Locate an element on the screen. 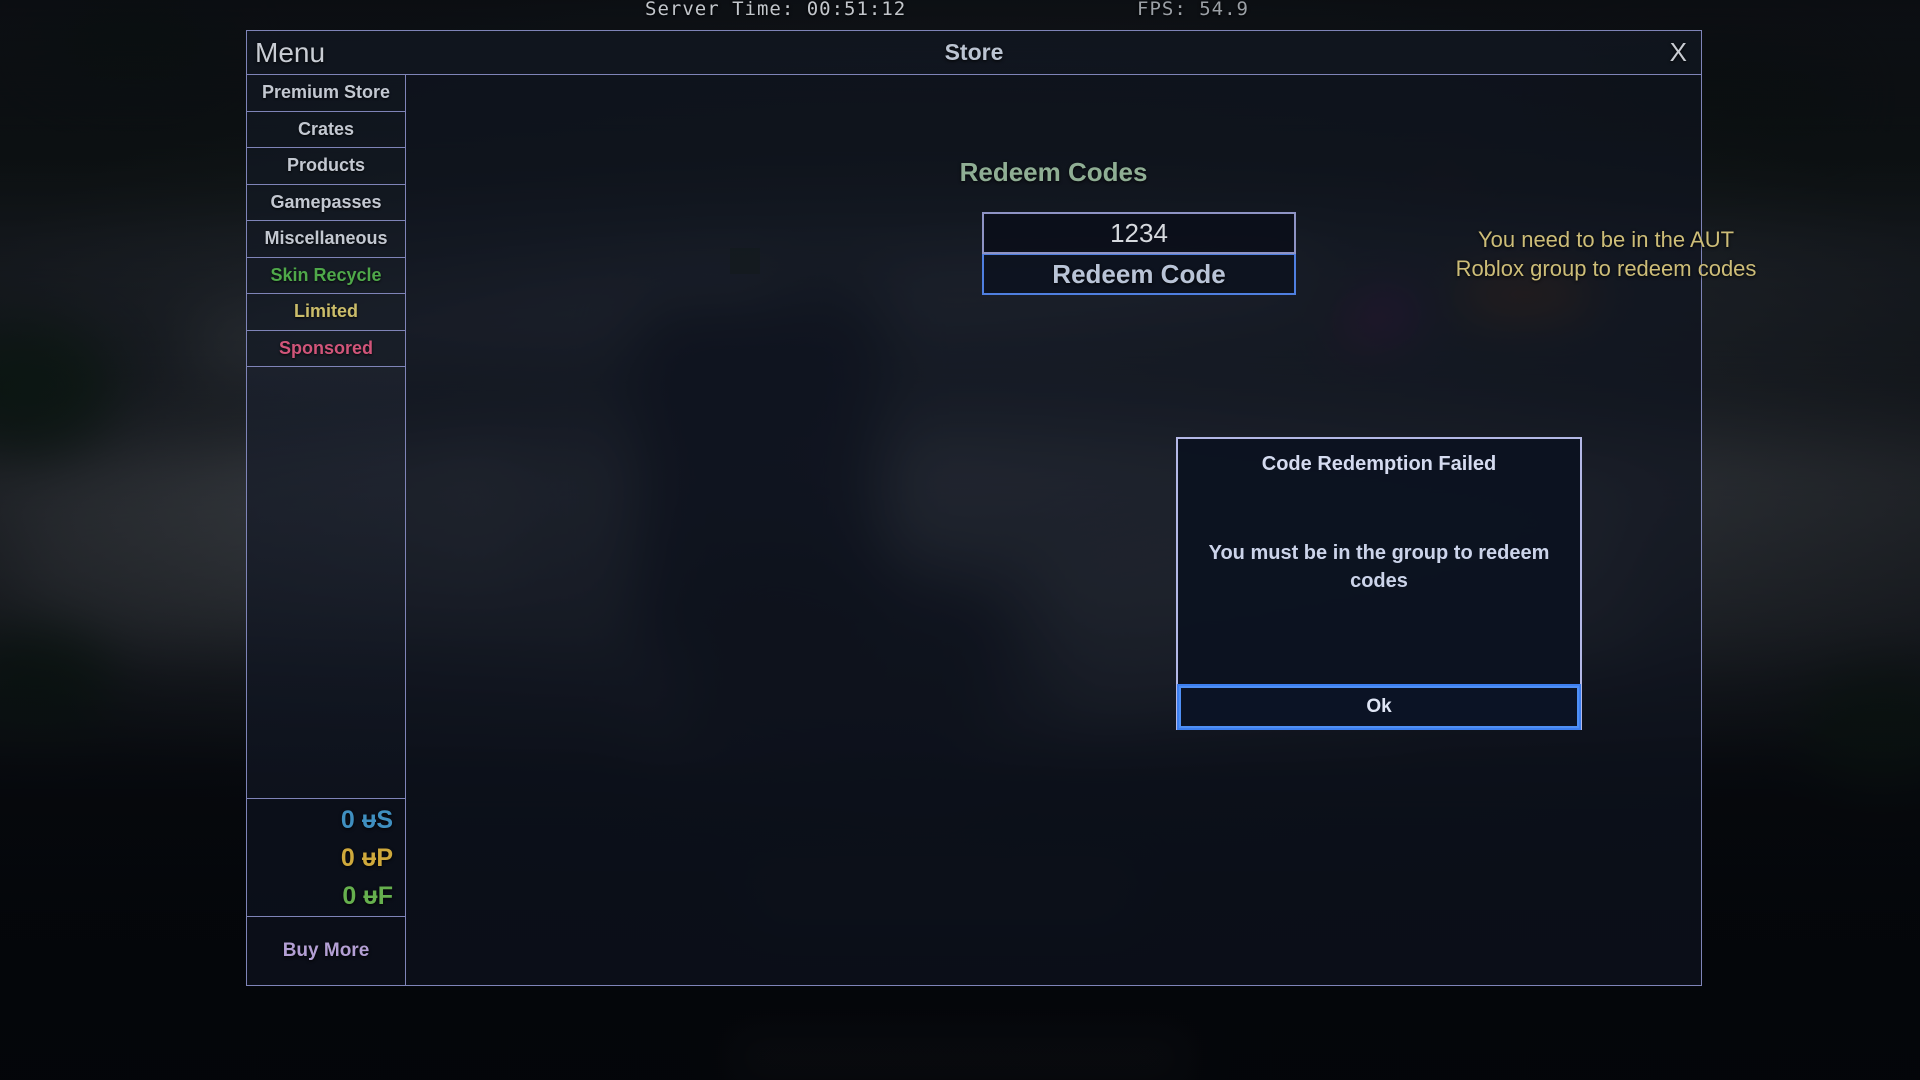  redeem-form: Redeem Code is located at coordinates (1139, 253).